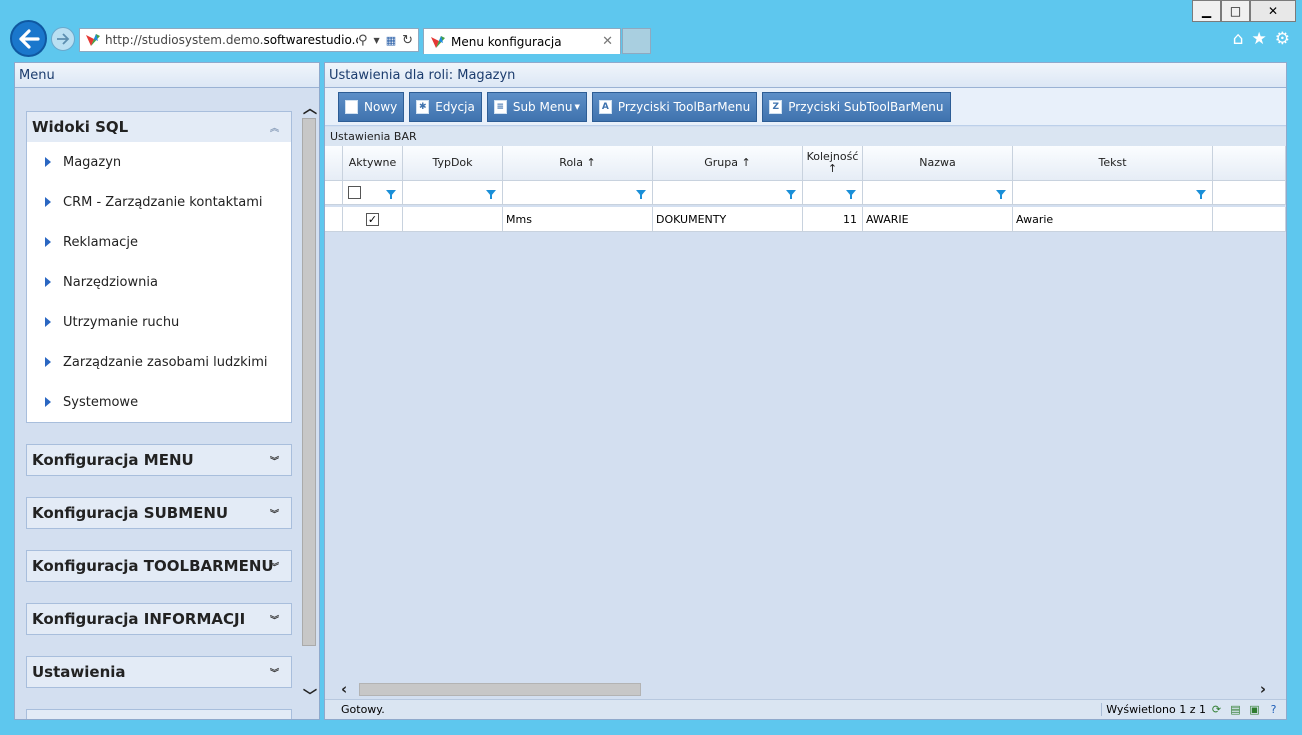 This screenshot has width=1302, height=735. Describe the element at coordinates (453, 193) in the screenshot. I see `filter-cell-typdok` at that location.